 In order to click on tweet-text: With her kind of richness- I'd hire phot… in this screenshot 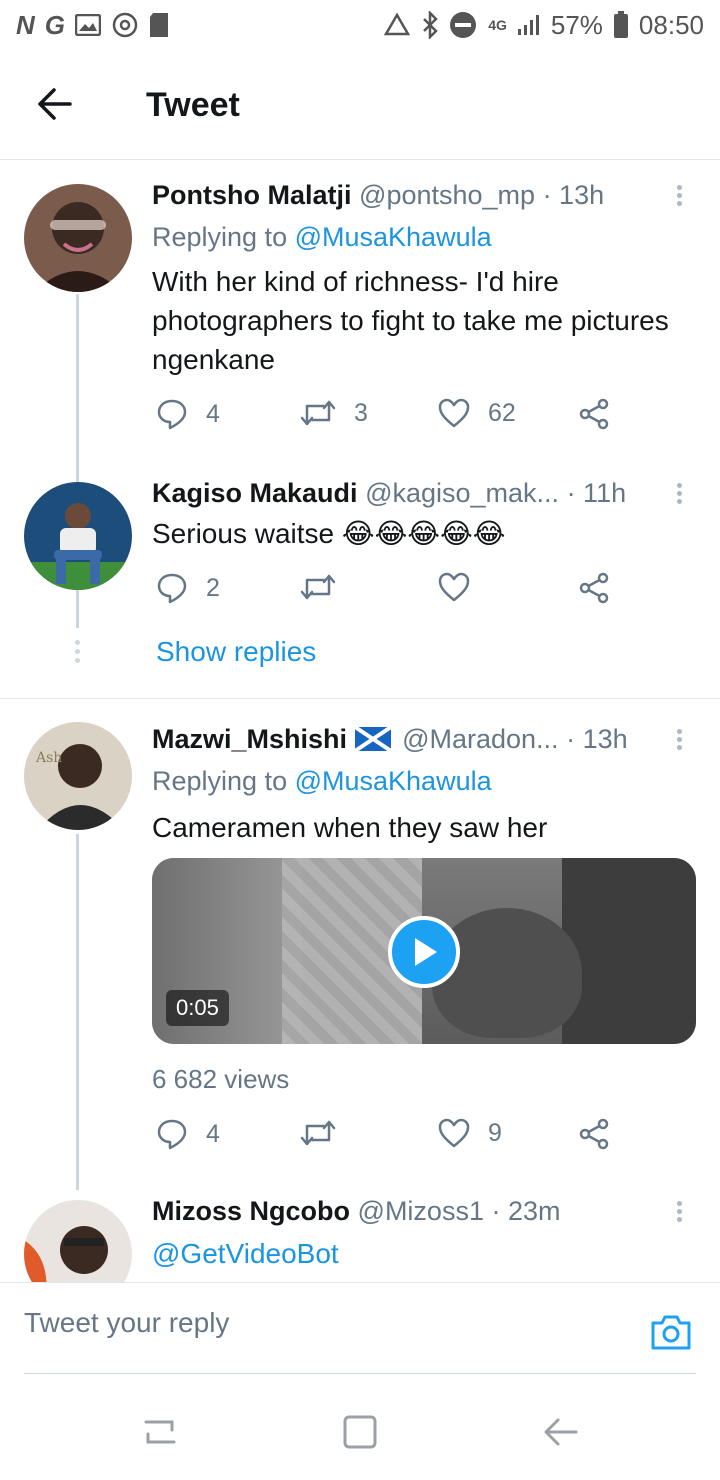, I will do `click(410, 320)`.